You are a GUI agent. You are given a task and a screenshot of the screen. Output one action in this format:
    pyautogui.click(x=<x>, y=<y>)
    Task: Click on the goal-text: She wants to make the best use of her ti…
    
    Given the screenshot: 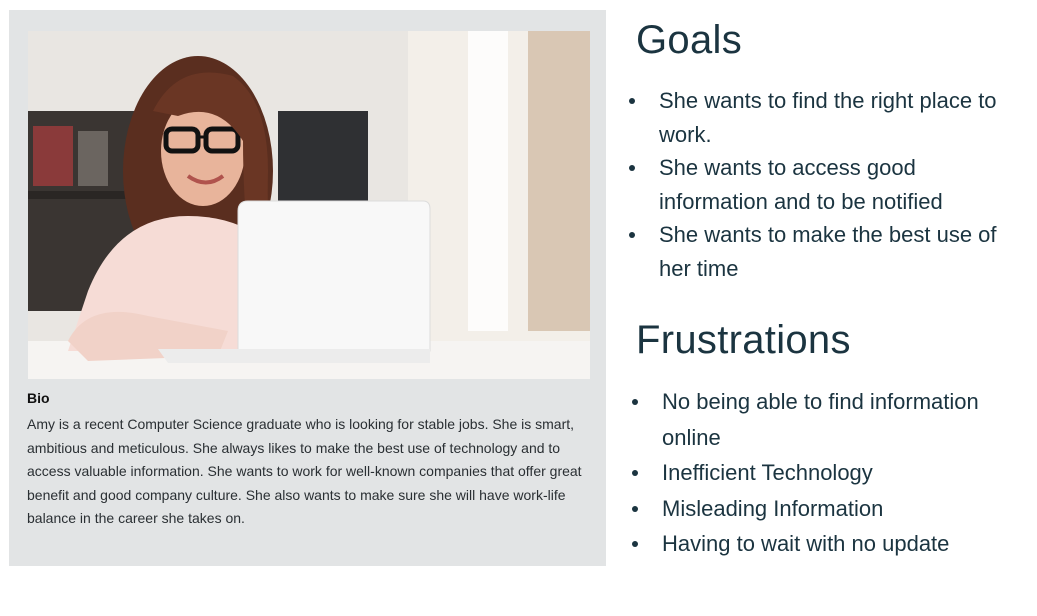 What is the action you would take?
    pyautogui.click(x=828, y=251)
    